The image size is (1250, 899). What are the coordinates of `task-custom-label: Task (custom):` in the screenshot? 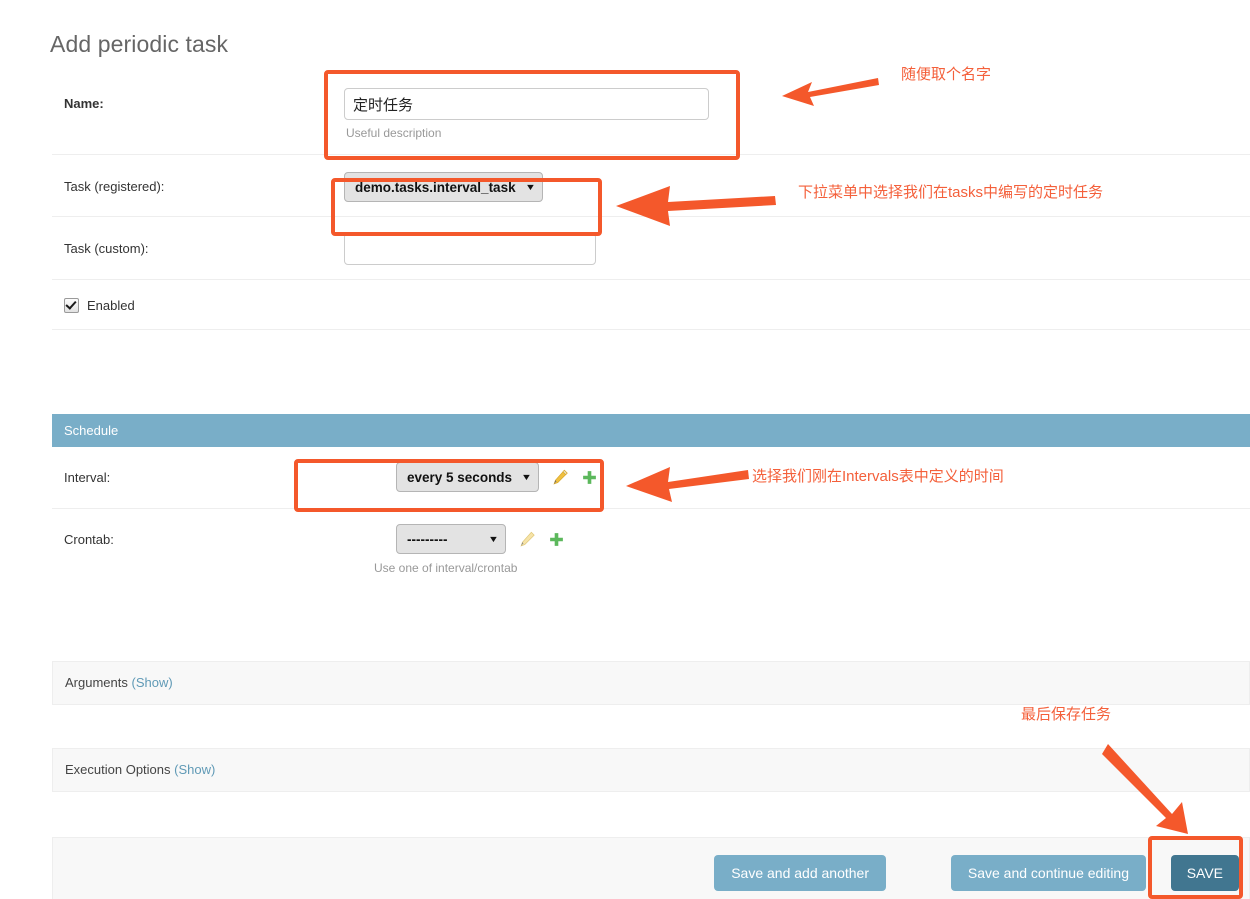 It's located at (106, 248).